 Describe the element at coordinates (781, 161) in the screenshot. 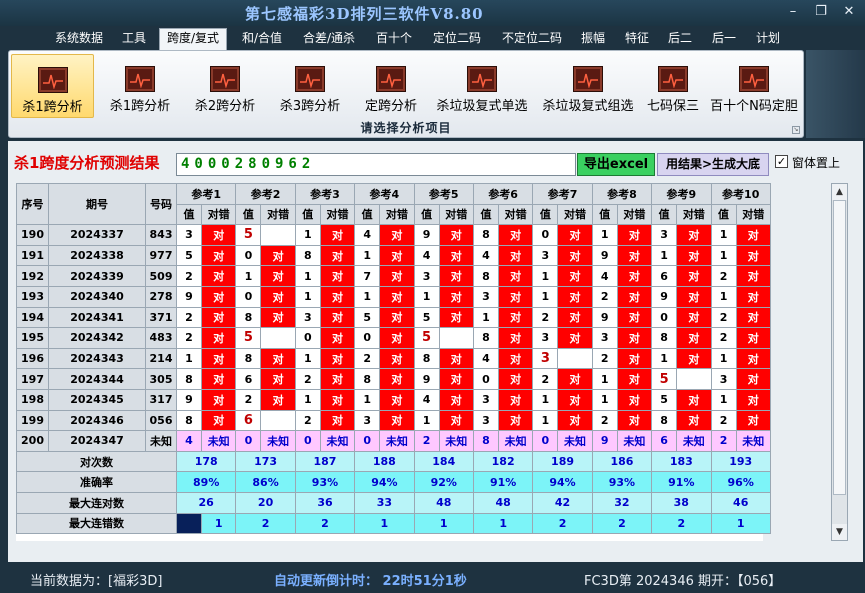

I see `pin-window-checkbox: ✓` at that location.